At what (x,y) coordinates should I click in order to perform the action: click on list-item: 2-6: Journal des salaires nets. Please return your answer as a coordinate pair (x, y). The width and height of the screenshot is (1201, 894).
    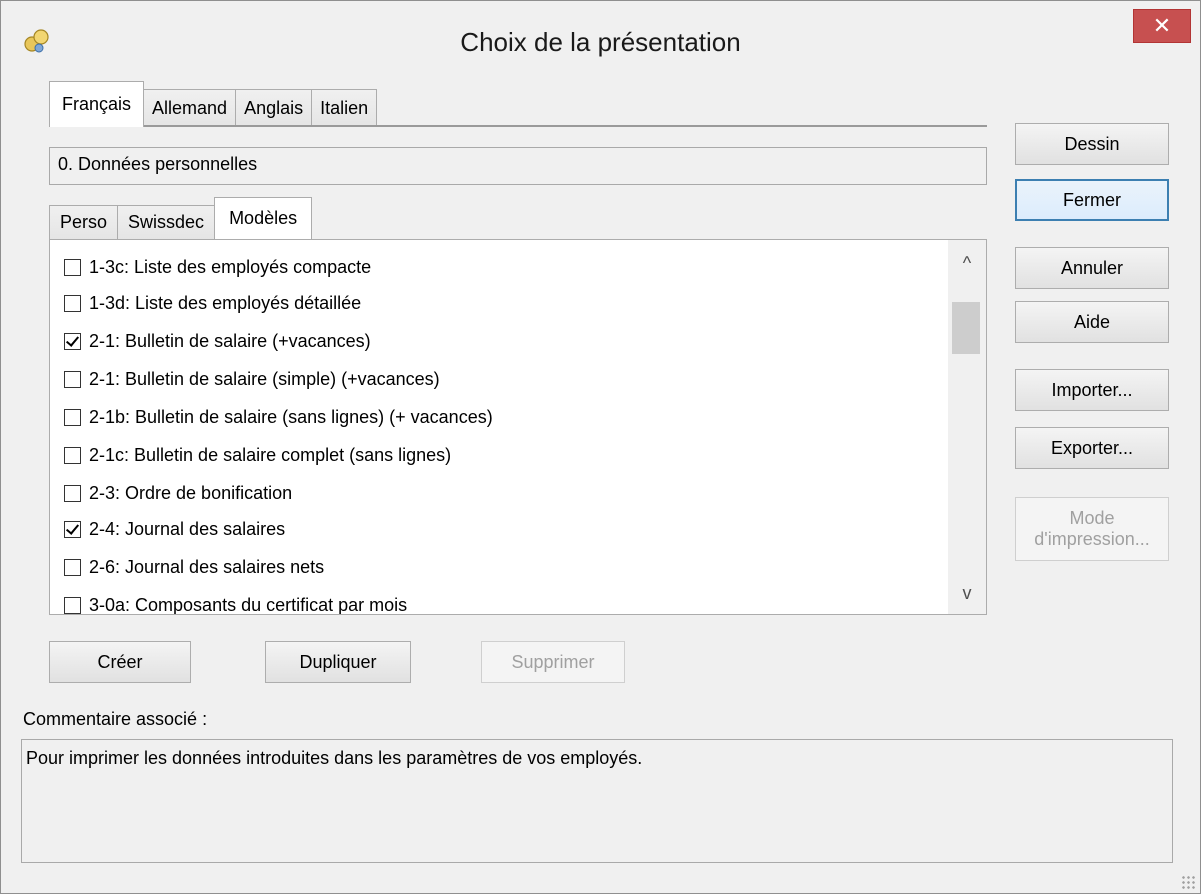
    Looking at the image, I should click on (194, 567).